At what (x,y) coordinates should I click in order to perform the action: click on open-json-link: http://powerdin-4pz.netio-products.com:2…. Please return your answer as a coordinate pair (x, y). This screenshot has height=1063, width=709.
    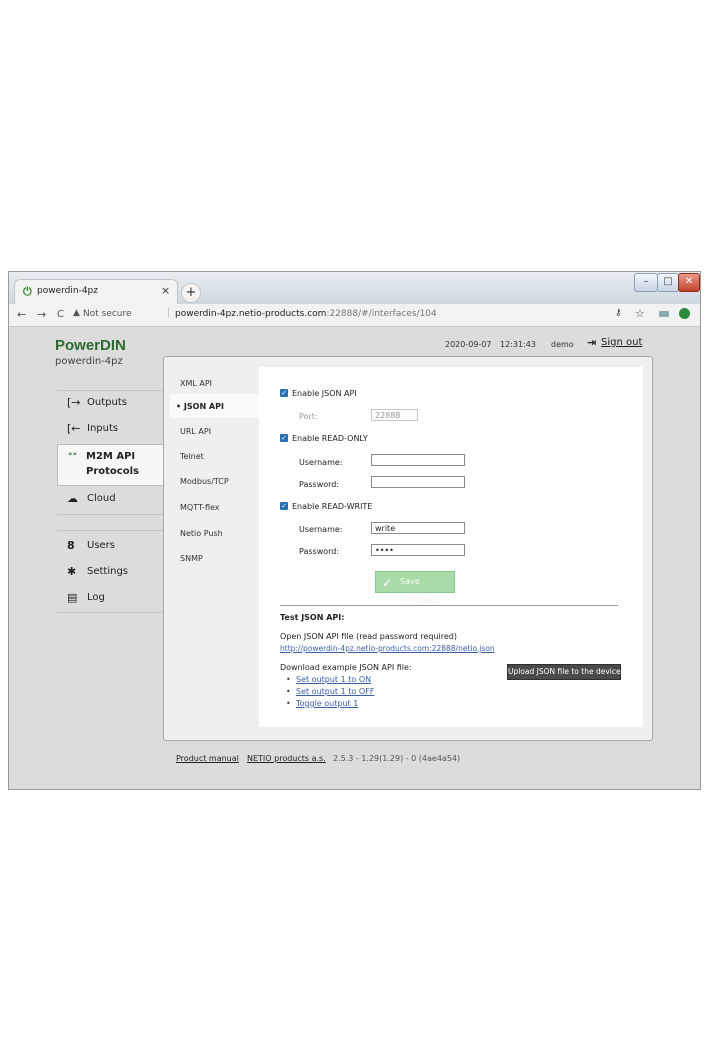
    Looking at the image, I should click on (387, 648).